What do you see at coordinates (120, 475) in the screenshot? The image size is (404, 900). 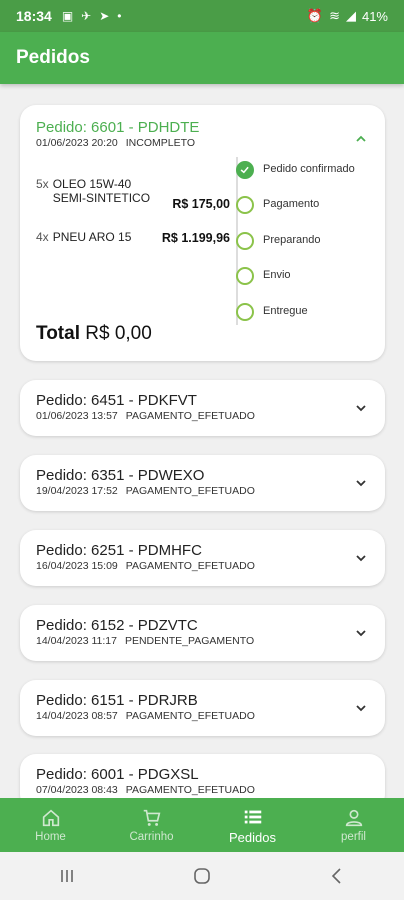 I see `order-title: Pedido: 6351 - PDWEXO` at bounding box center [120, 475].